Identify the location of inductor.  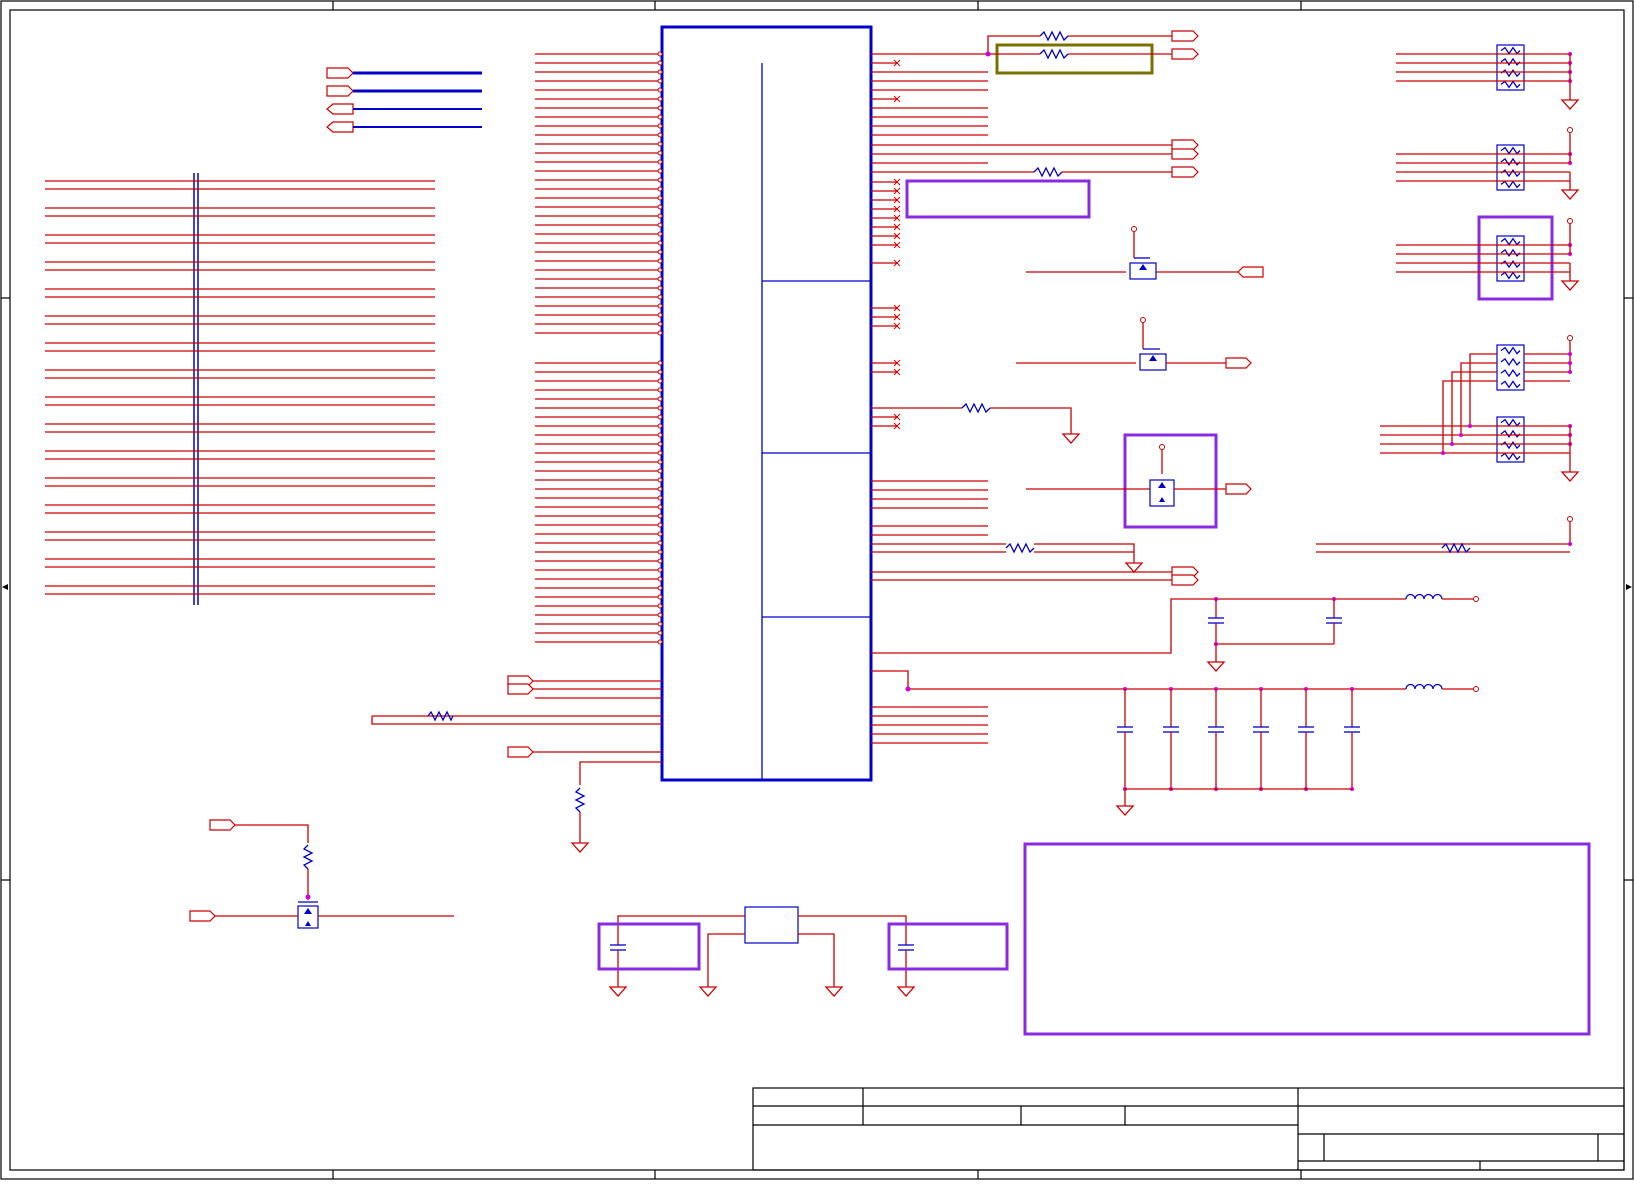
(1424, 596).